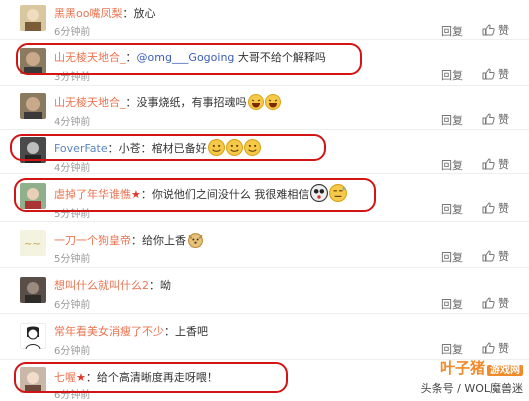 Image resolution: width=529 pixels, height=401 pixels. Describe the element at coordinates (92, 240) in the screenshot. I see `username-link: 一刀一个狗皇帝` at that location.